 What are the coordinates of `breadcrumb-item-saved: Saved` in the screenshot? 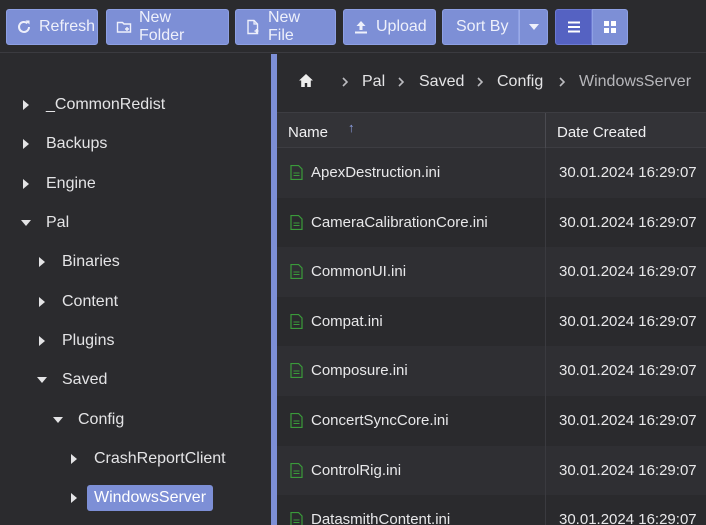 It's located at (441, 82).